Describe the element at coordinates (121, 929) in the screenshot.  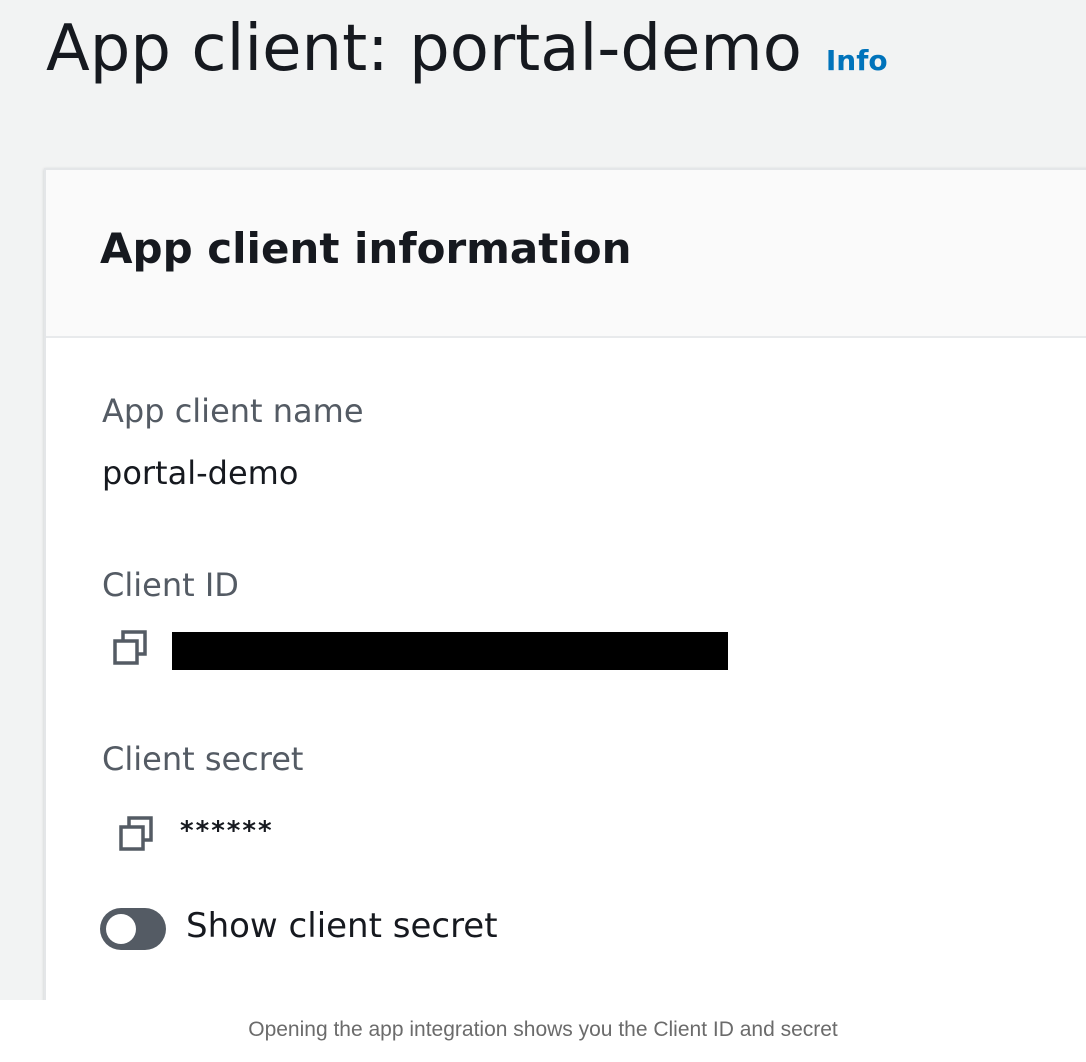
I see `toggle-knob` at that location.